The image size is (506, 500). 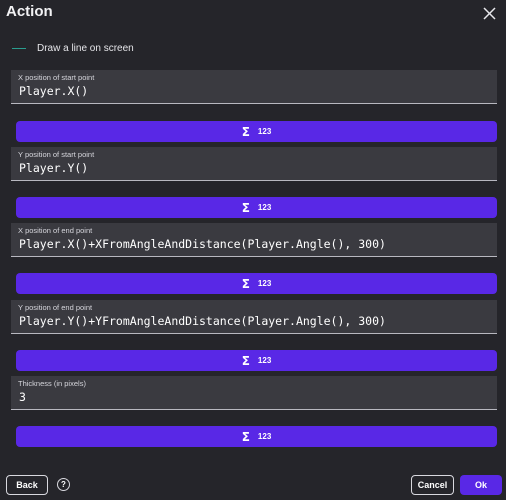 I want to click on ok-button: Ok, so click(x=481, y=485).